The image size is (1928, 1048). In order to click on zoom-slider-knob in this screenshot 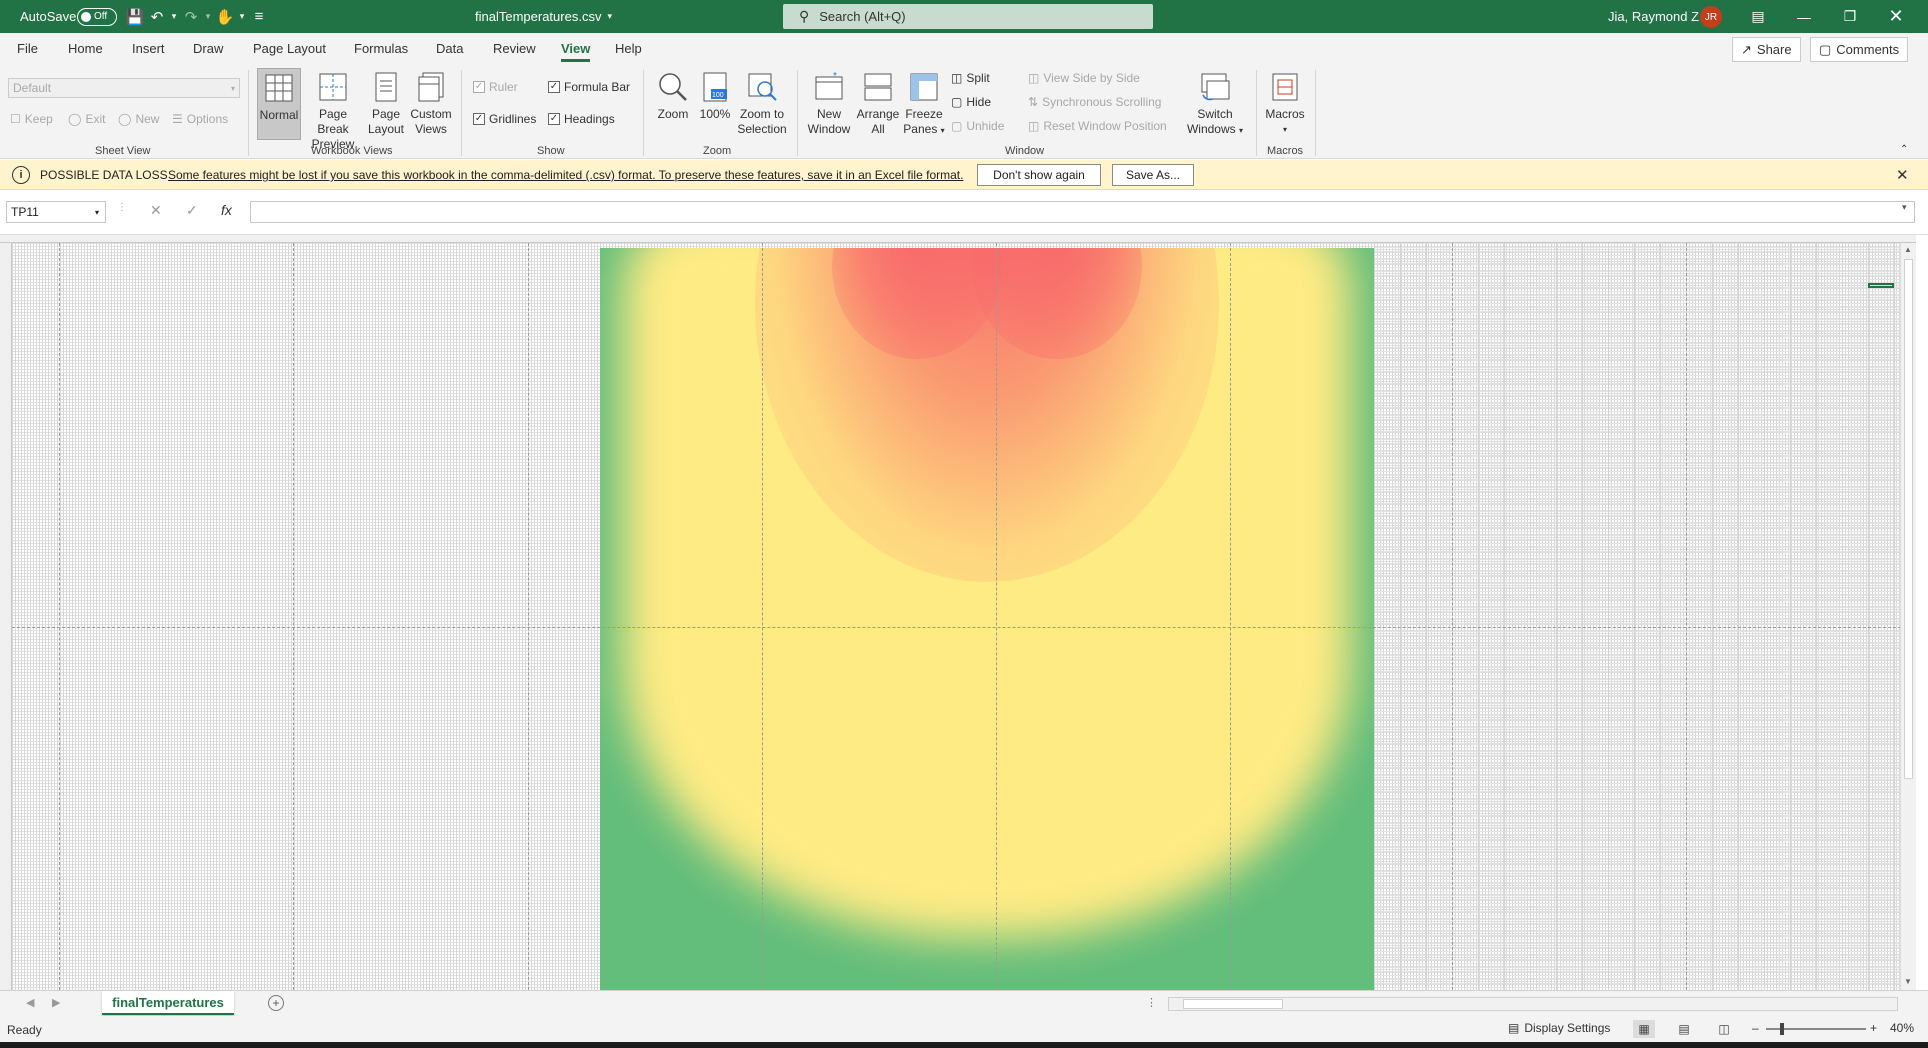, I will do `click(1782, 1029)`.